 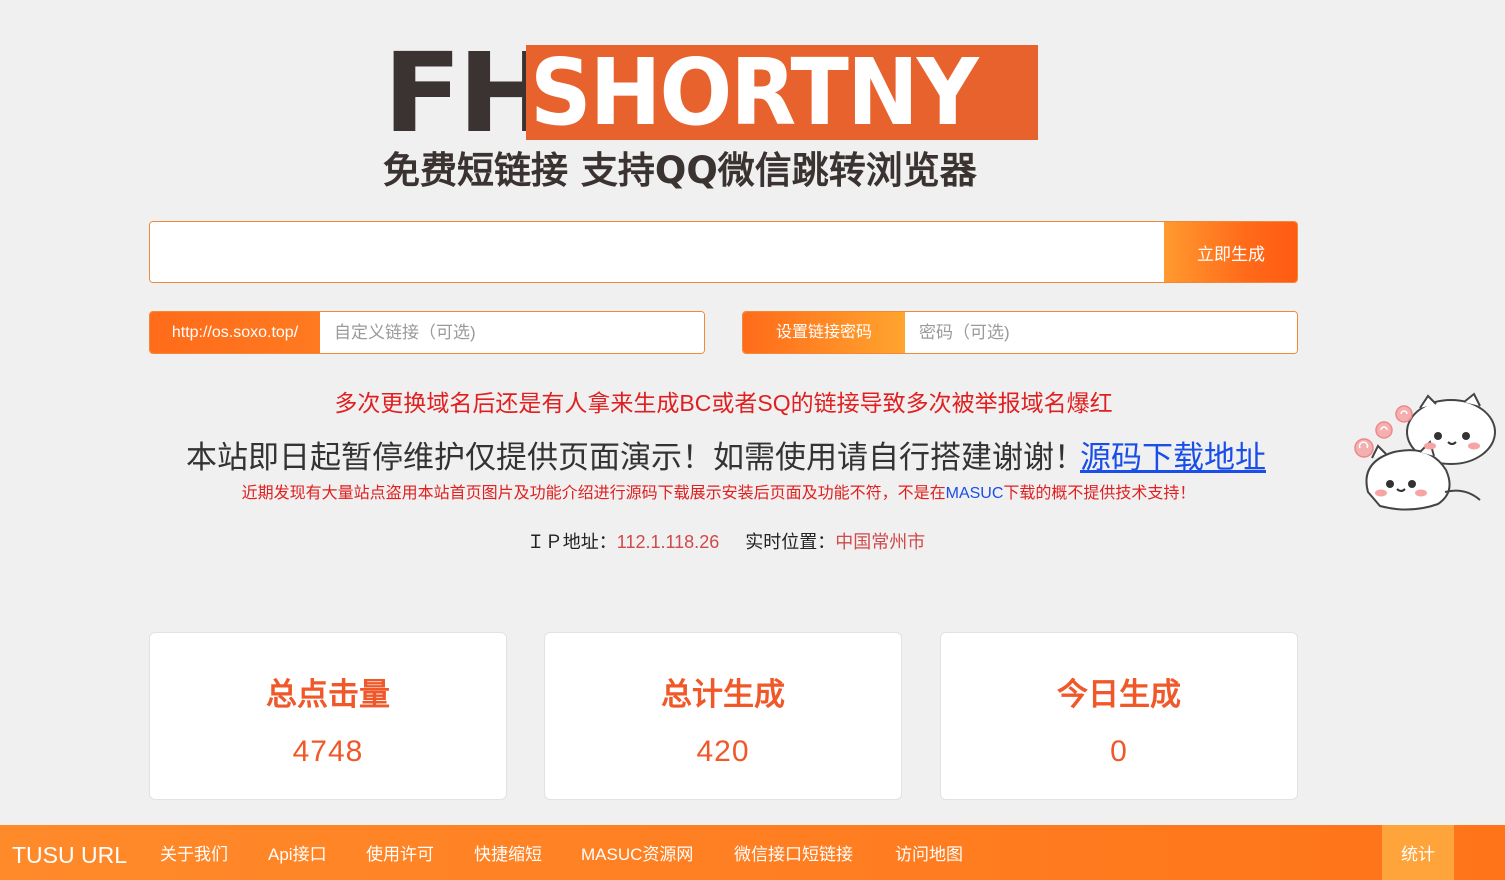 I want to click on custom-link-group: http://os.soxo.top/, so click(x=427, y=332).